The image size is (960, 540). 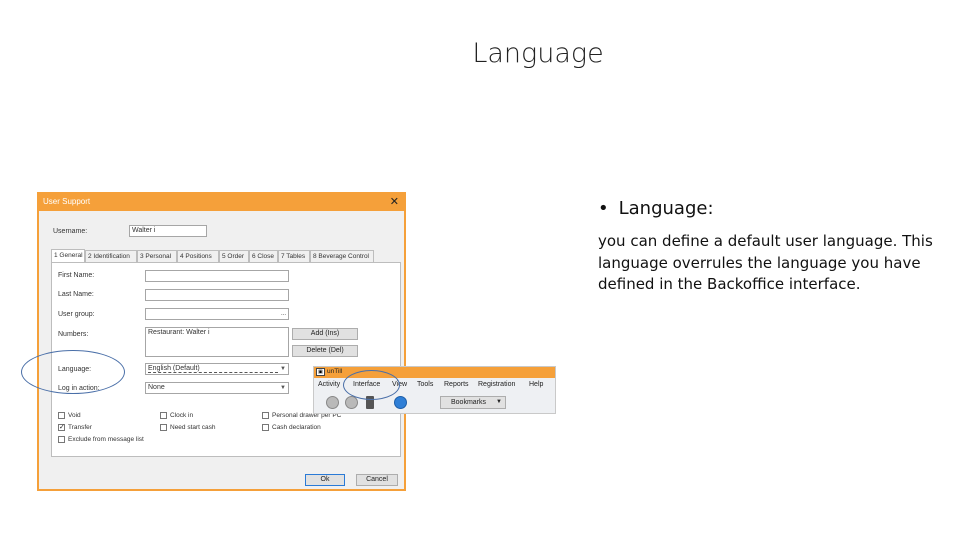 What do you see at coordinates (217, 276) in the screenshot?
I see `first-name-input` at bounding box center [217, 276].